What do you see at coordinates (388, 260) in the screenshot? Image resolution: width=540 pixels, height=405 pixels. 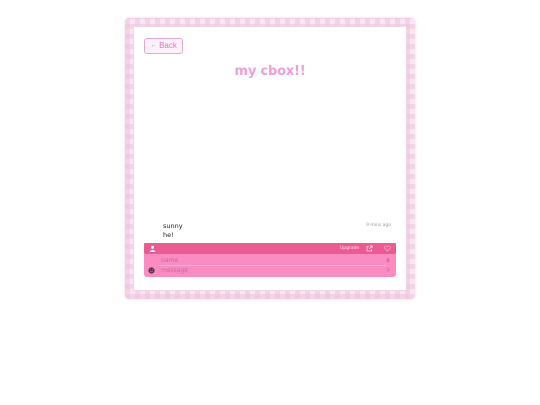 I see `bell-icon` at bounding box center [388, 260].